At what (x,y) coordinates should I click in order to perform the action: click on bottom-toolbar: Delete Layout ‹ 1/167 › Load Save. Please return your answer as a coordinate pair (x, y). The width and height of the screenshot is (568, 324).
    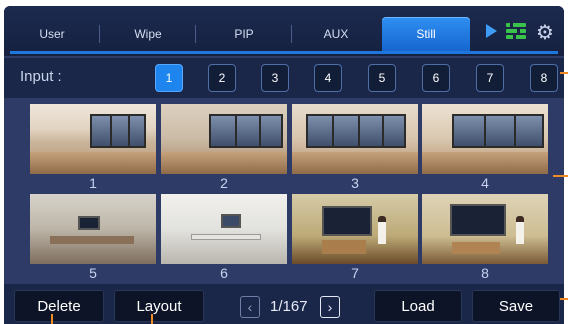
    Looking at the image, I should click on (284, 304).